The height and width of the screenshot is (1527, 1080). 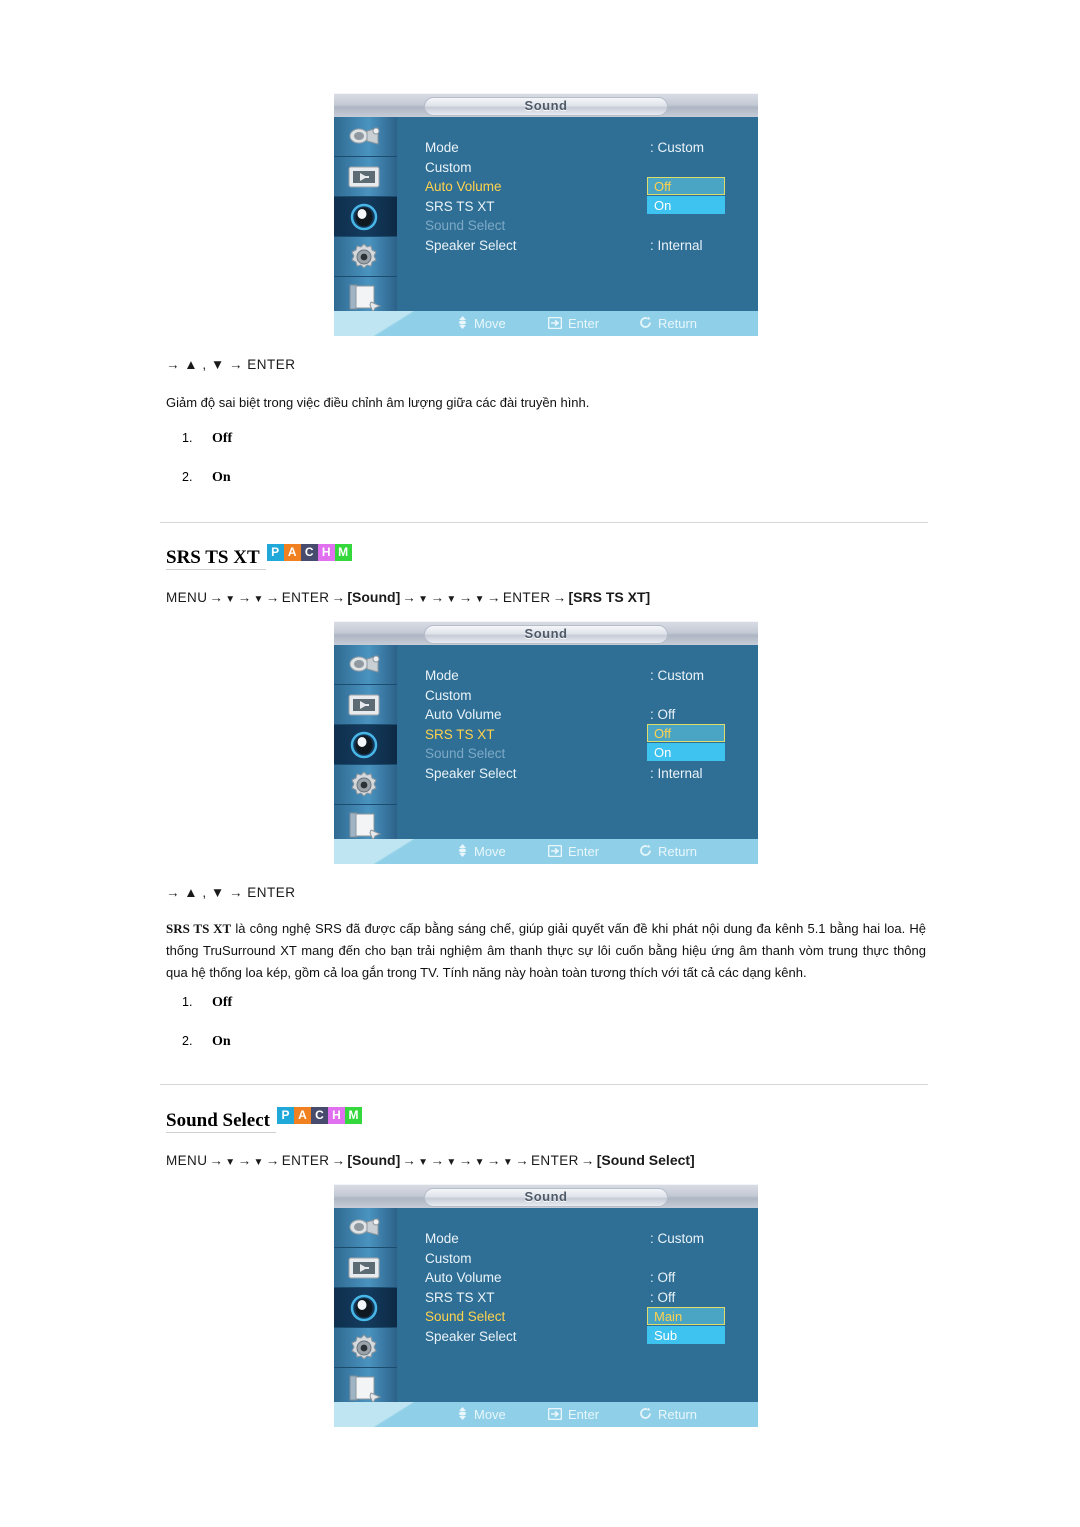 I want to click on list-item-number: 1., so click(x=187, y=438).